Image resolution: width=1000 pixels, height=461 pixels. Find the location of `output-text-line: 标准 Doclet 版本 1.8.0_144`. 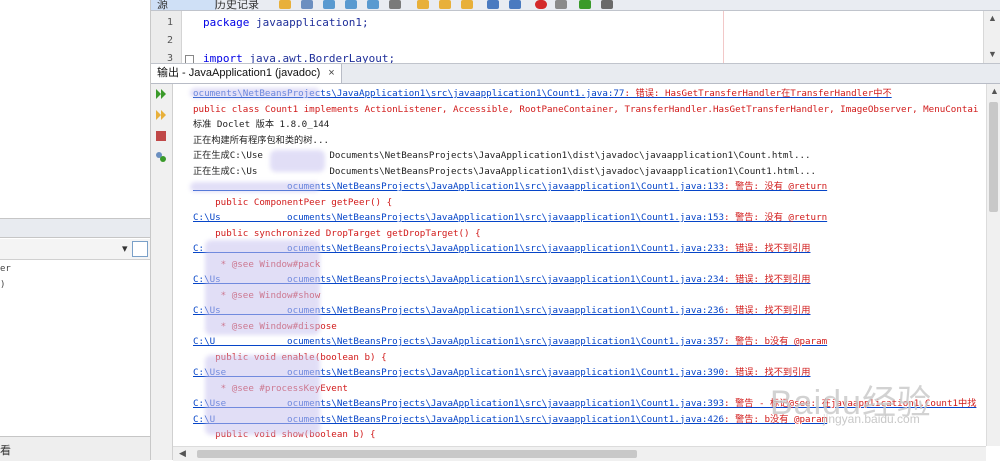

output-text-line: 标准 Doclet 版本 1.8.0_144 is located at coordinates (261, 124).